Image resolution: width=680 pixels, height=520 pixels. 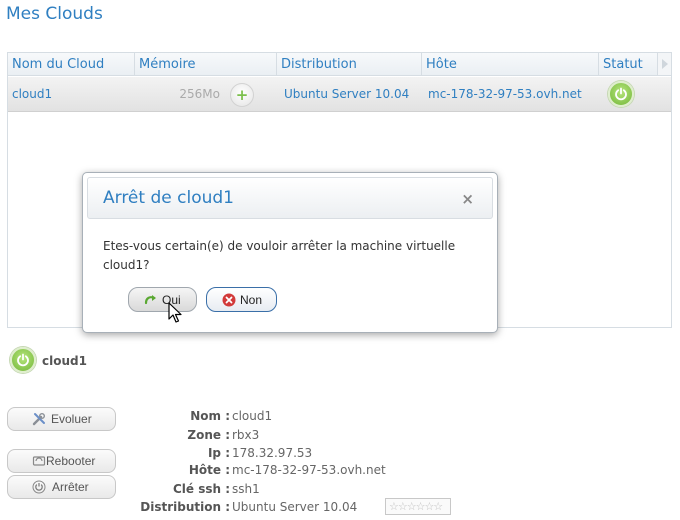 What do you see at coordinates (32, 94) in the screenshot?
I see `cell-cloud-name: cloud1` at bounding box center [32, 94].